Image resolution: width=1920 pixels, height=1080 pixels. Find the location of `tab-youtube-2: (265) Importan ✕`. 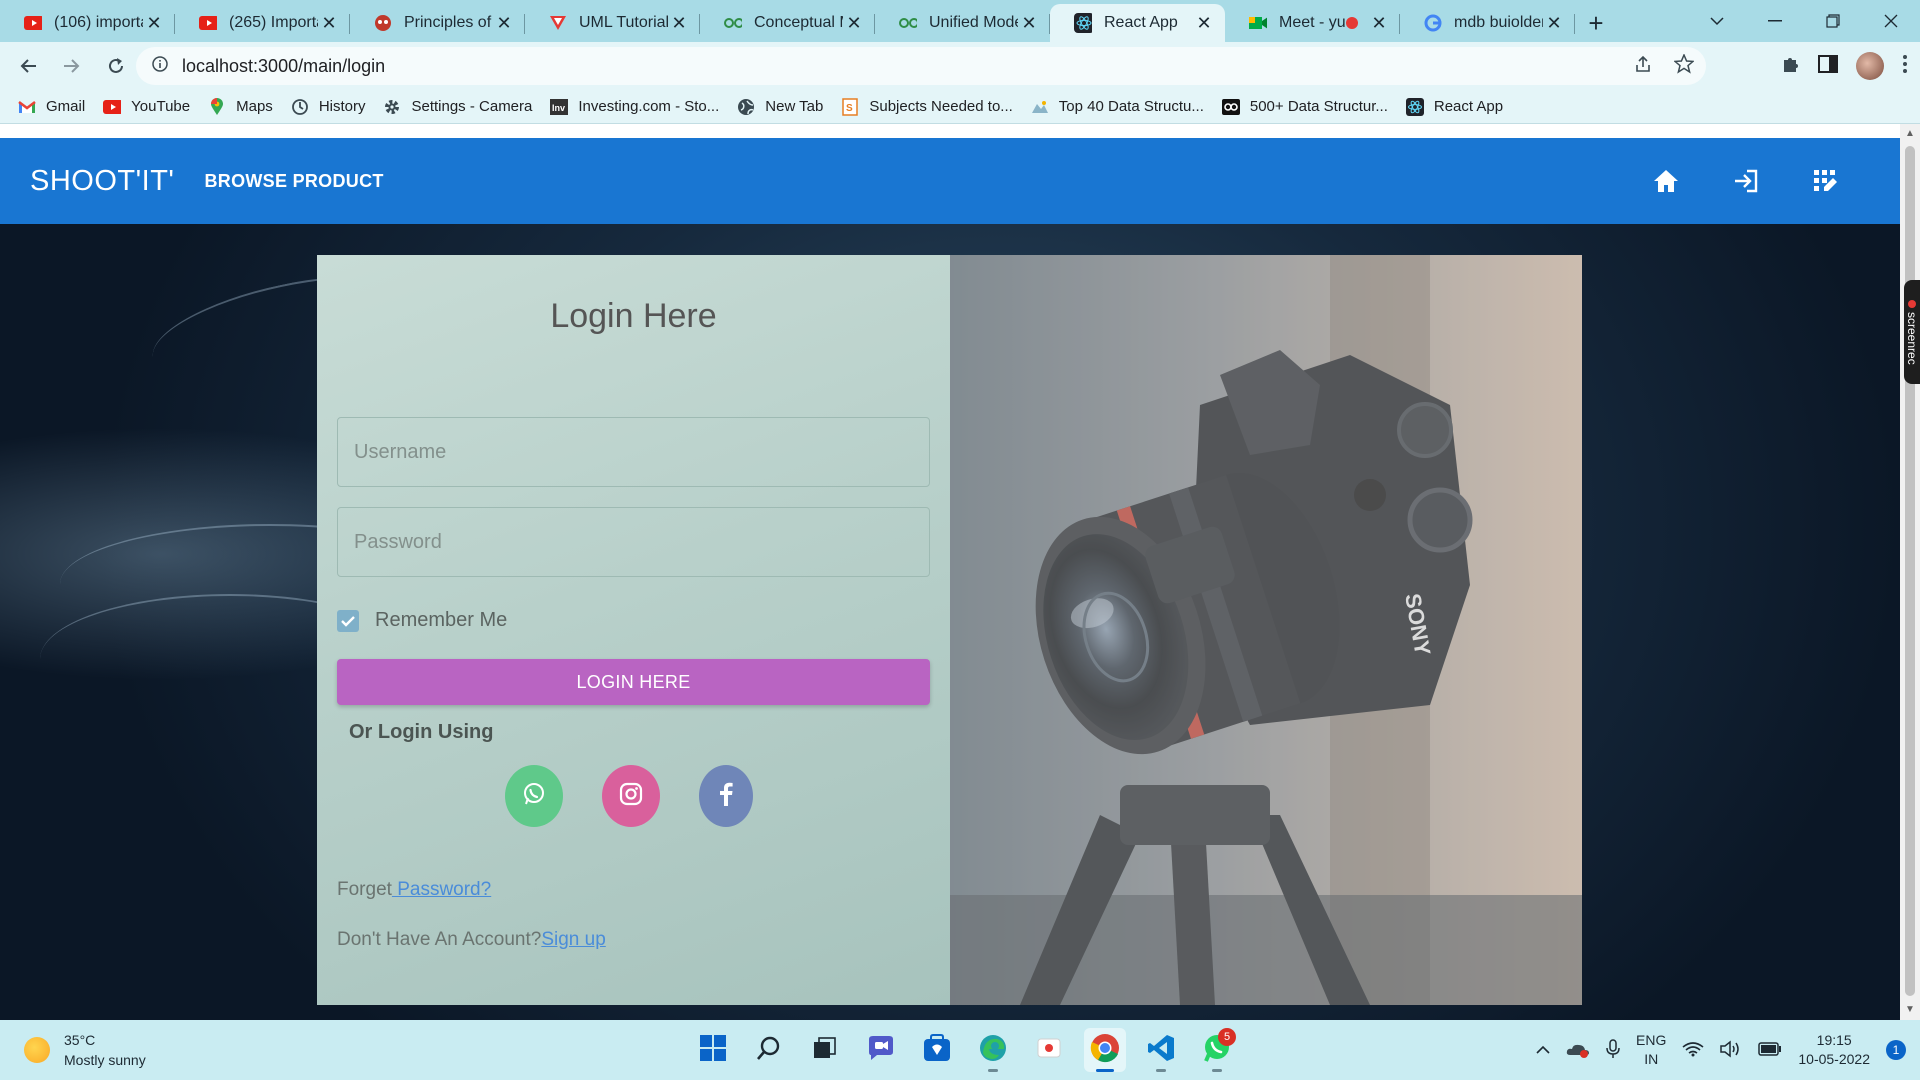

tab-youtube-2: (265) Importan ✕ is located at coordinates (262, 23).